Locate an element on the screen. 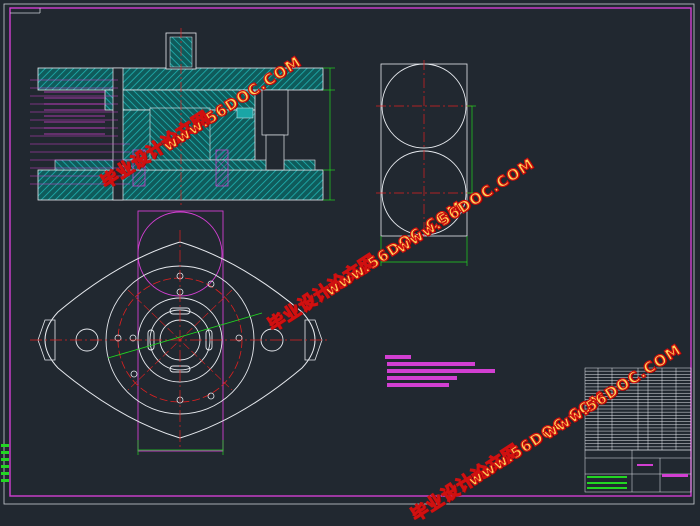  title-block is located at coordinates (638, 430).